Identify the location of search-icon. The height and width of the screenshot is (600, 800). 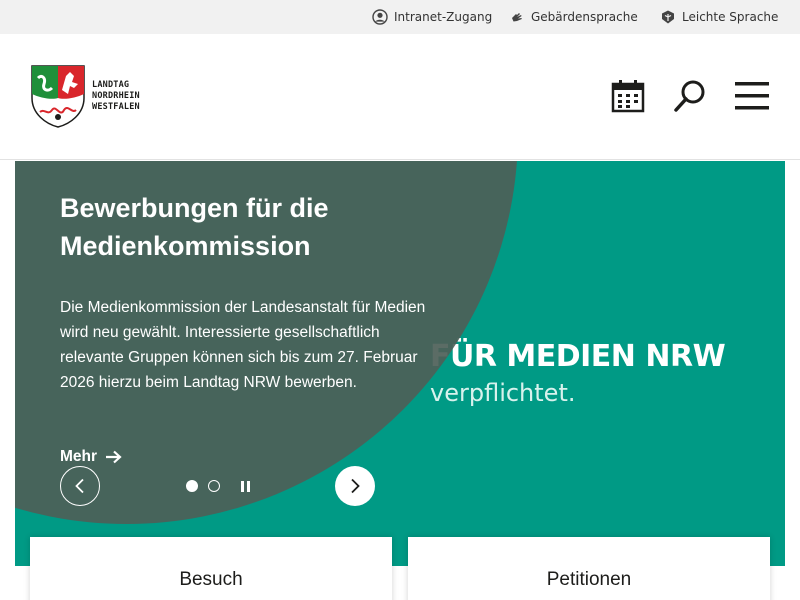
(689, 96).